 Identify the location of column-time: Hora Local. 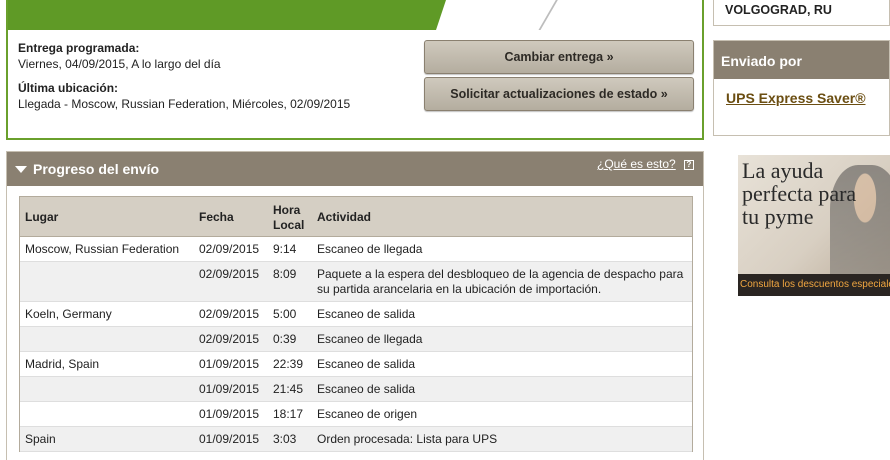
(288, 218).